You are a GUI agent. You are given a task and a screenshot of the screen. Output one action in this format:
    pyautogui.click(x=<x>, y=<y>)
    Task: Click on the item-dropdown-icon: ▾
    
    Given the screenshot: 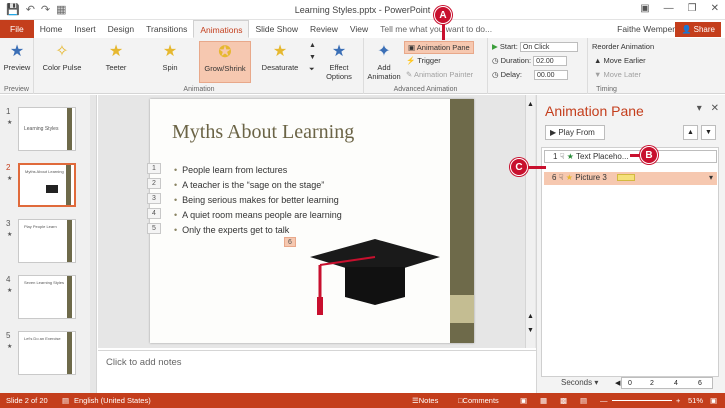 What is the action you would take?
    pyautogui.click(x=711, y=178)
    